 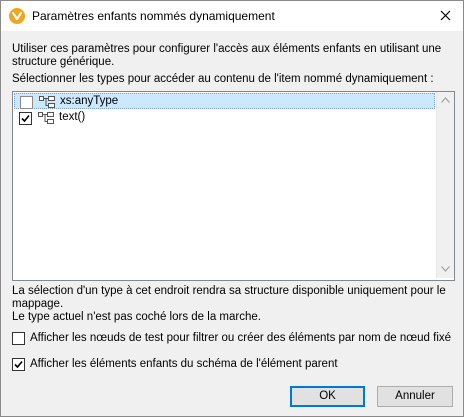 I want to click on show-schema-children-checkbox, so click(x=18, y=364).